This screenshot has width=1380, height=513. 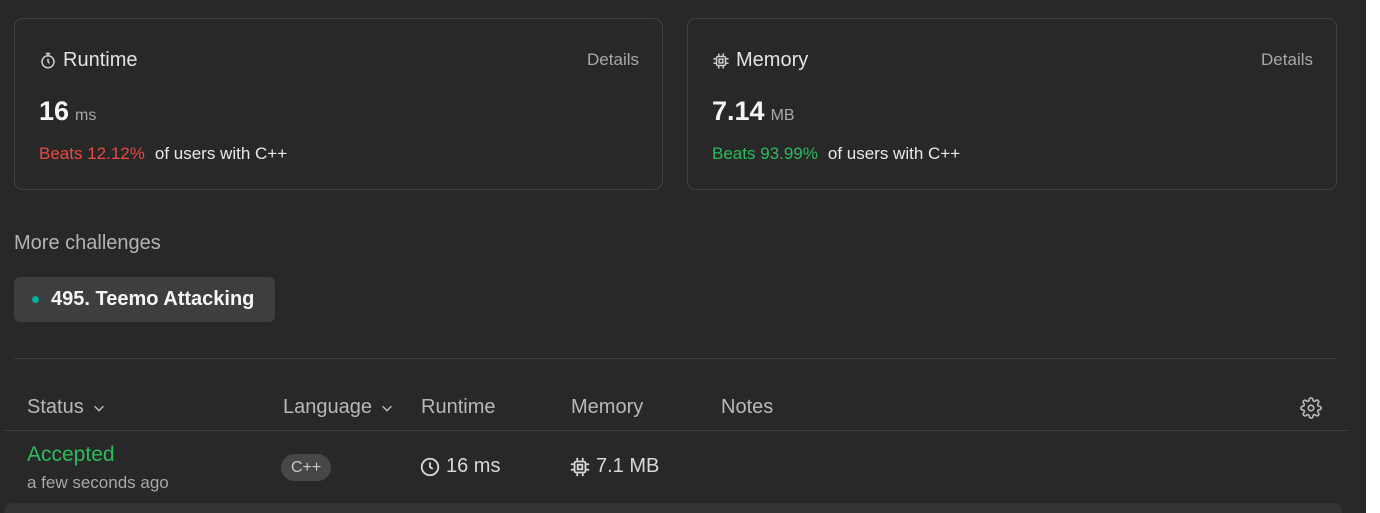 What do you see at coordinates (473, 466) in the screenshot?
I see `submission-runtime-value: 16 ms` at bounding box center [473, 466].